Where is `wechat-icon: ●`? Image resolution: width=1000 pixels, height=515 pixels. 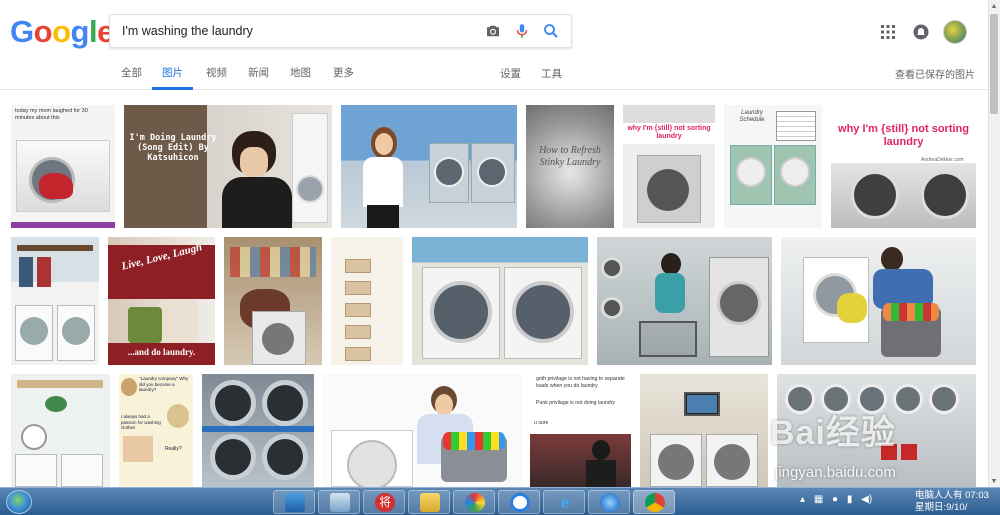 wechat-icon: ● is located at coordinates (835, 499).